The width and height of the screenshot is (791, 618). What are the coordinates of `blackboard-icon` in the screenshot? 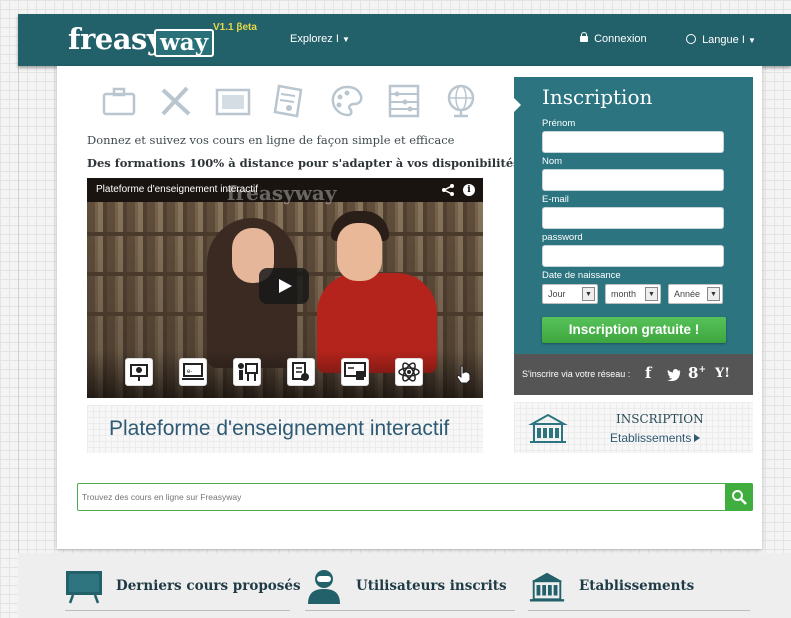 It's located at (84, 586).